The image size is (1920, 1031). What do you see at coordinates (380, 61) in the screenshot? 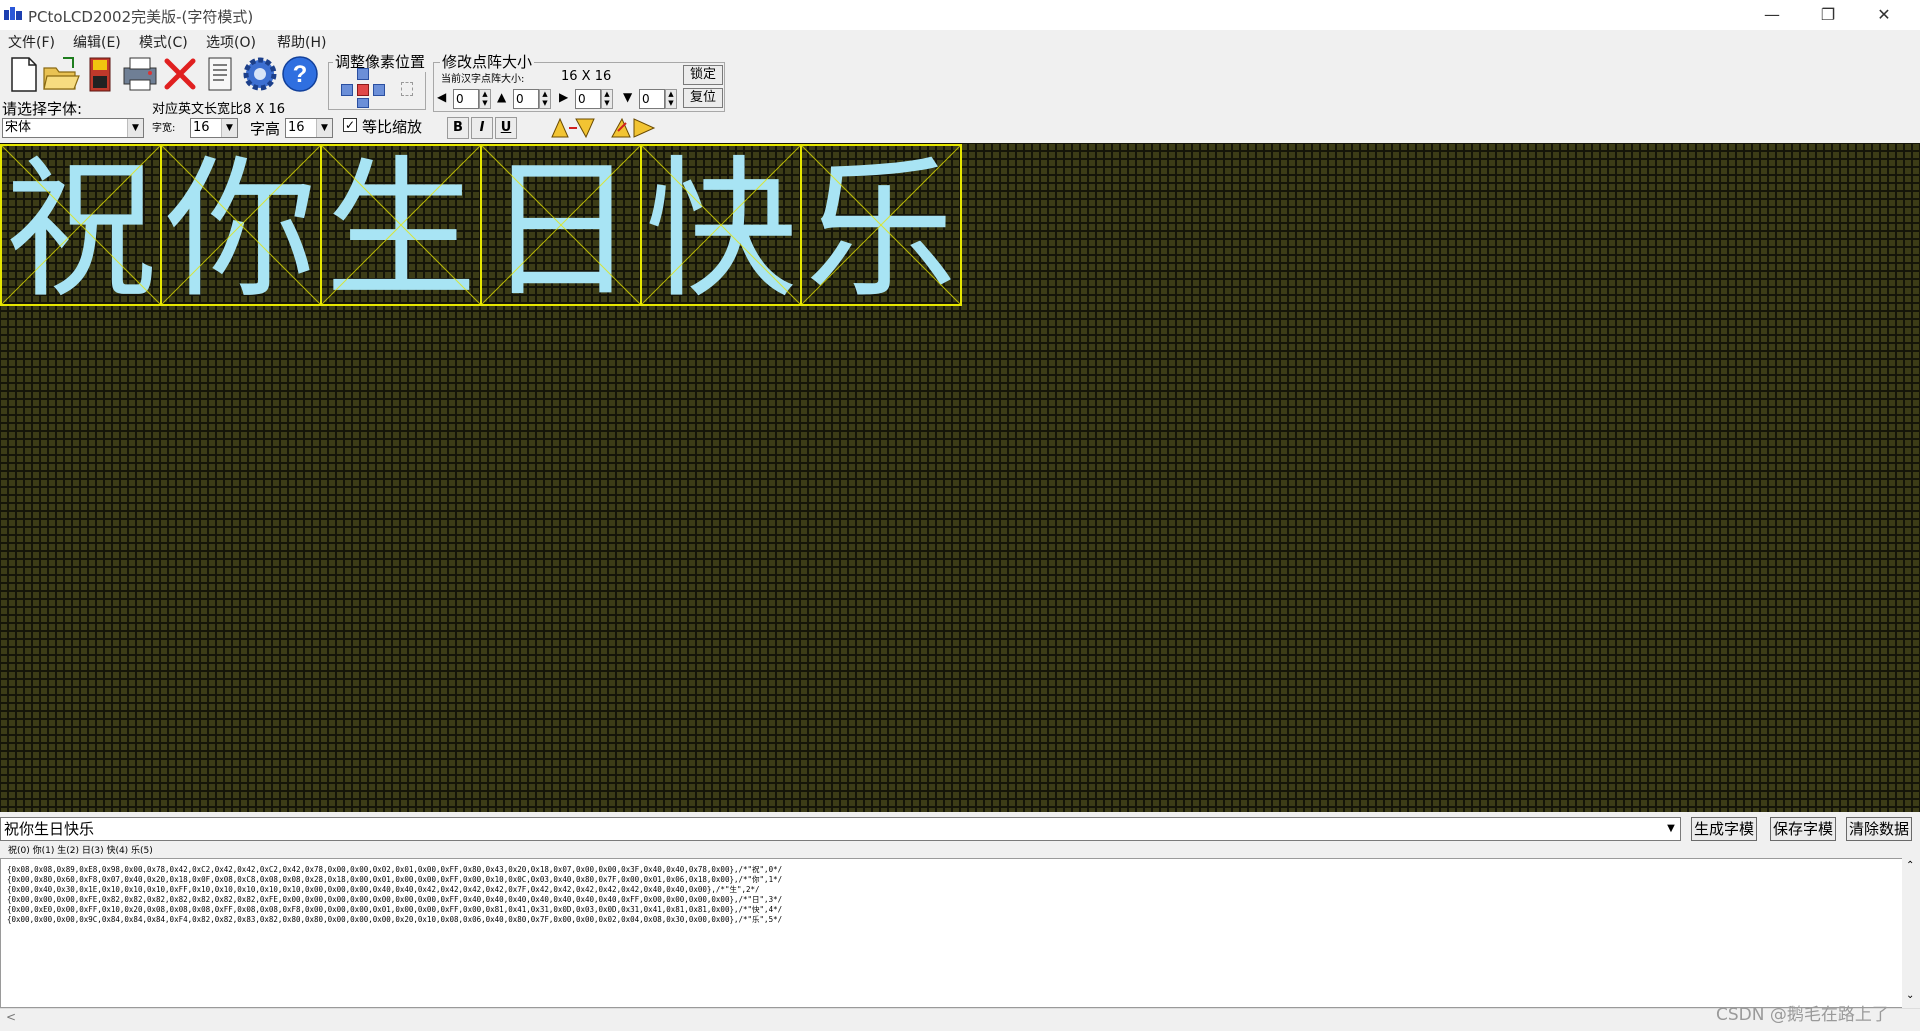
I see `adjust-pixel-group-title: 调整像素位置` at bounding box center [380, 61].